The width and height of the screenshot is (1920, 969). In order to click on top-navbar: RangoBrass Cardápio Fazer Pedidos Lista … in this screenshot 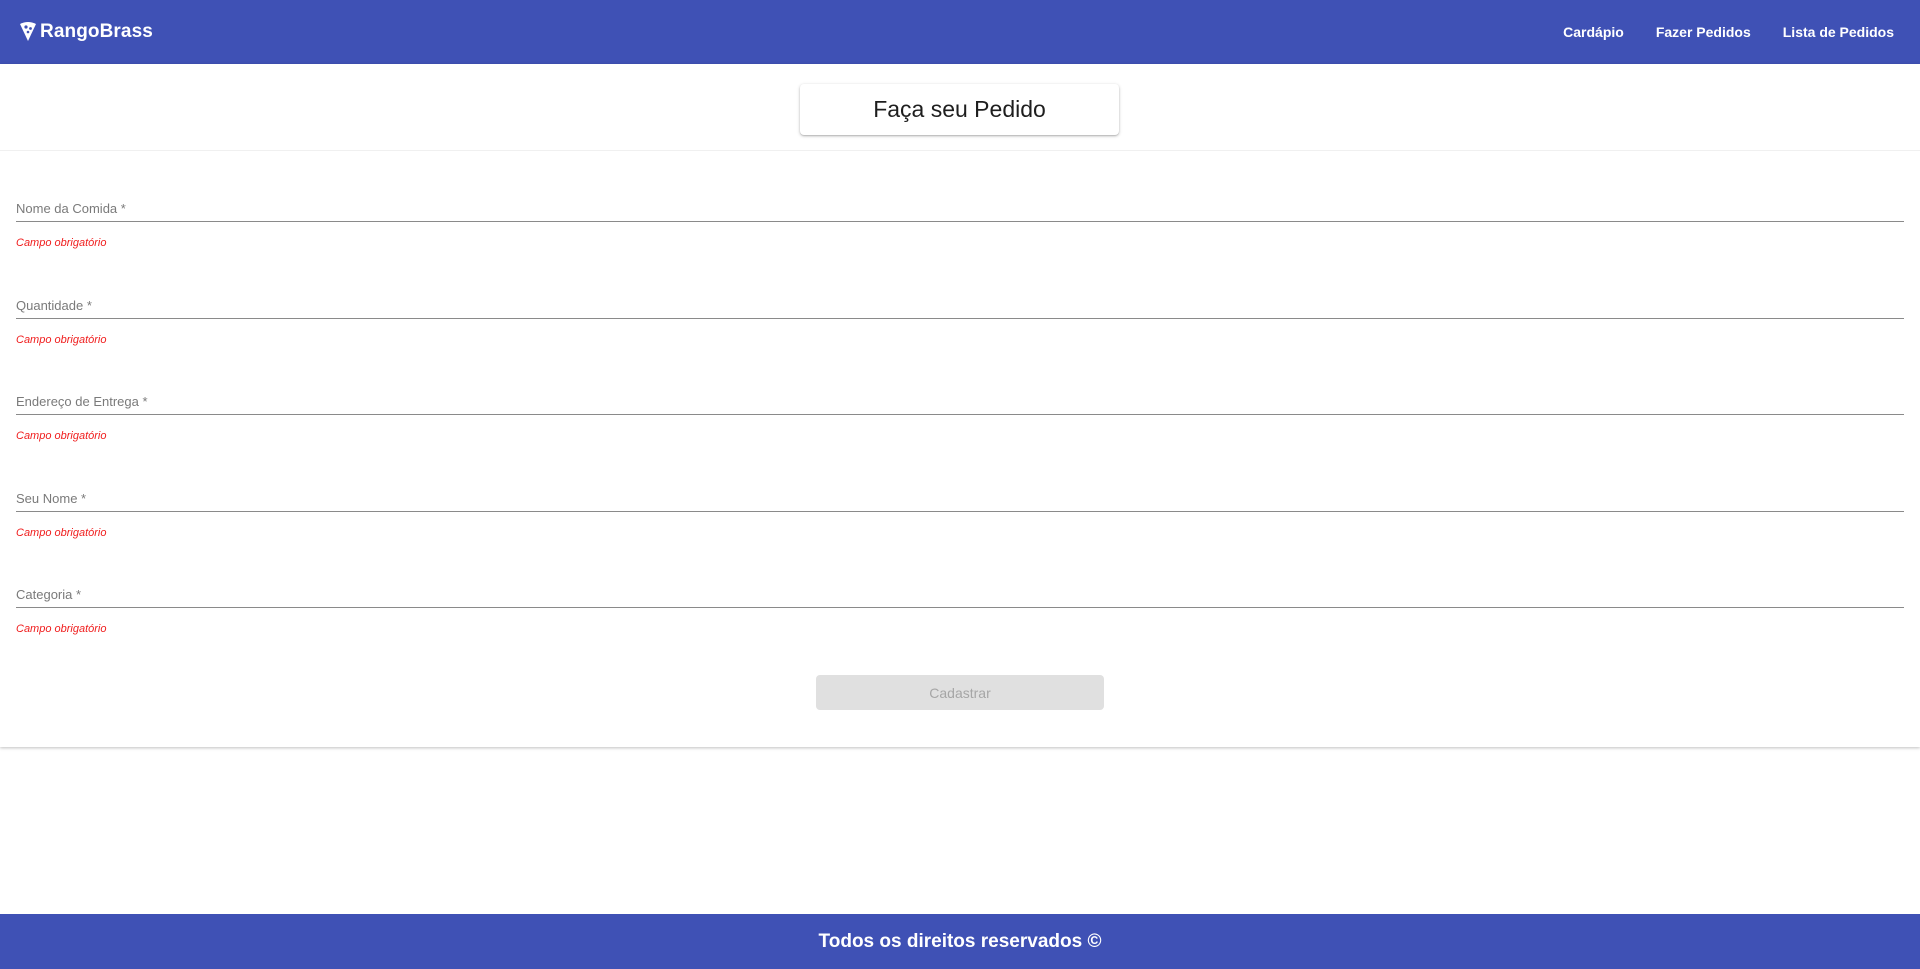, I will do `click(960, 32)`.